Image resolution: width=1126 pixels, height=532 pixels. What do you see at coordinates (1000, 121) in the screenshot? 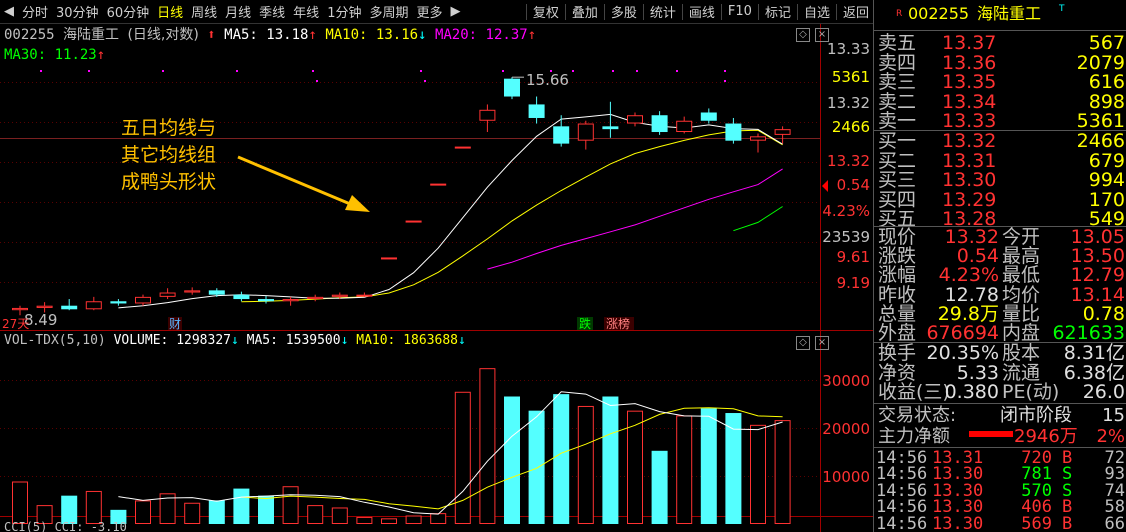
I see `sell-level: 卖一 13.33 5361` at bounding box center [1000, 121].